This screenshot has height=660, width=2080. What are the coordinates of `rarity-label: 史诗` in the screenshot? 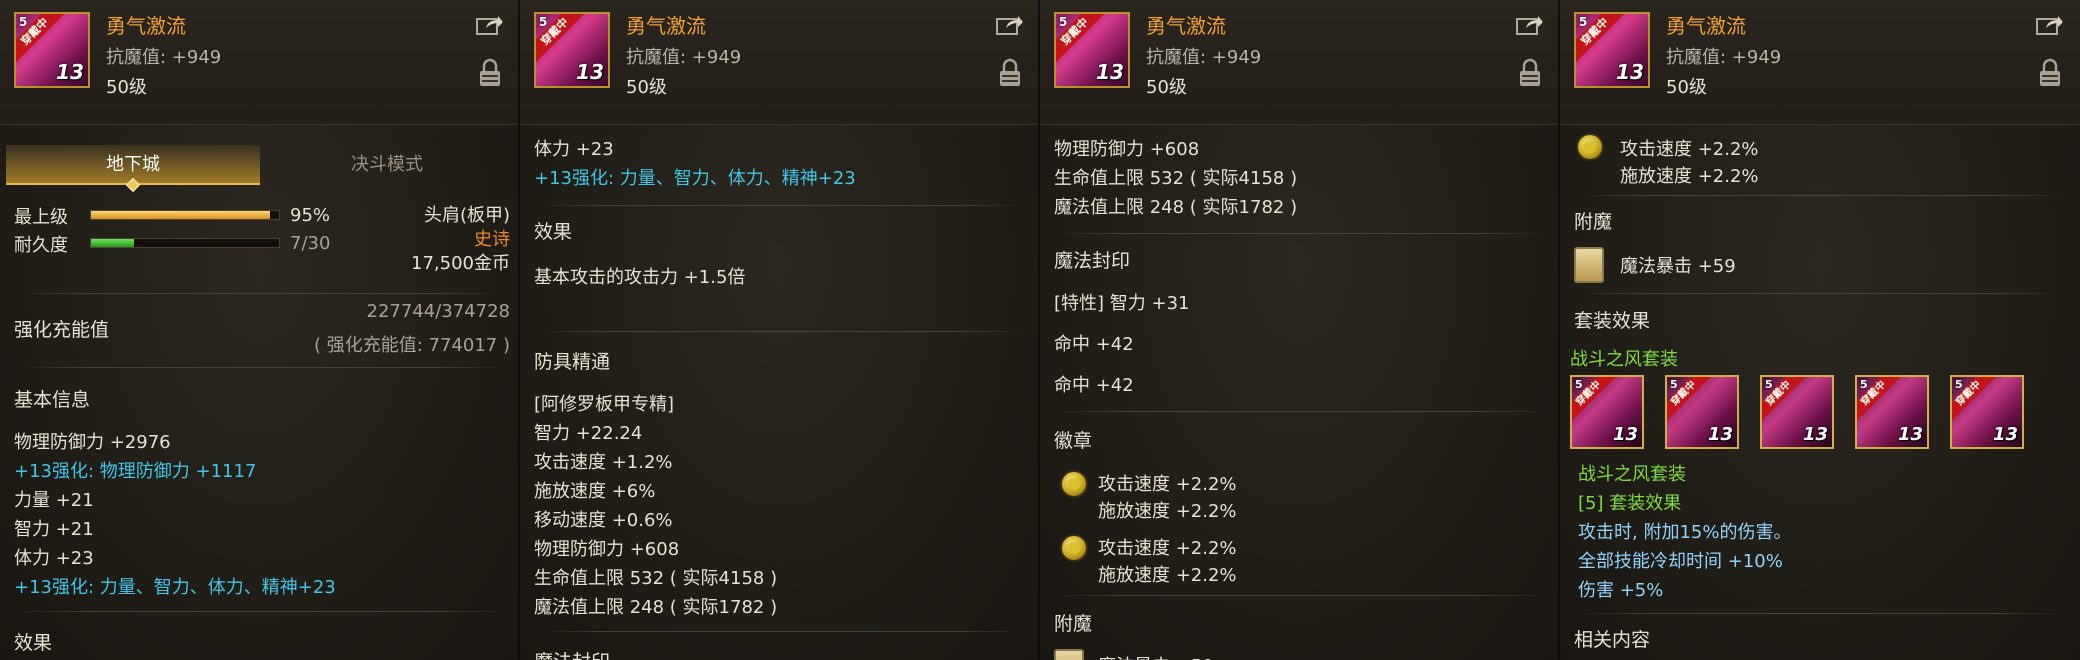 It's located at (492, 239).